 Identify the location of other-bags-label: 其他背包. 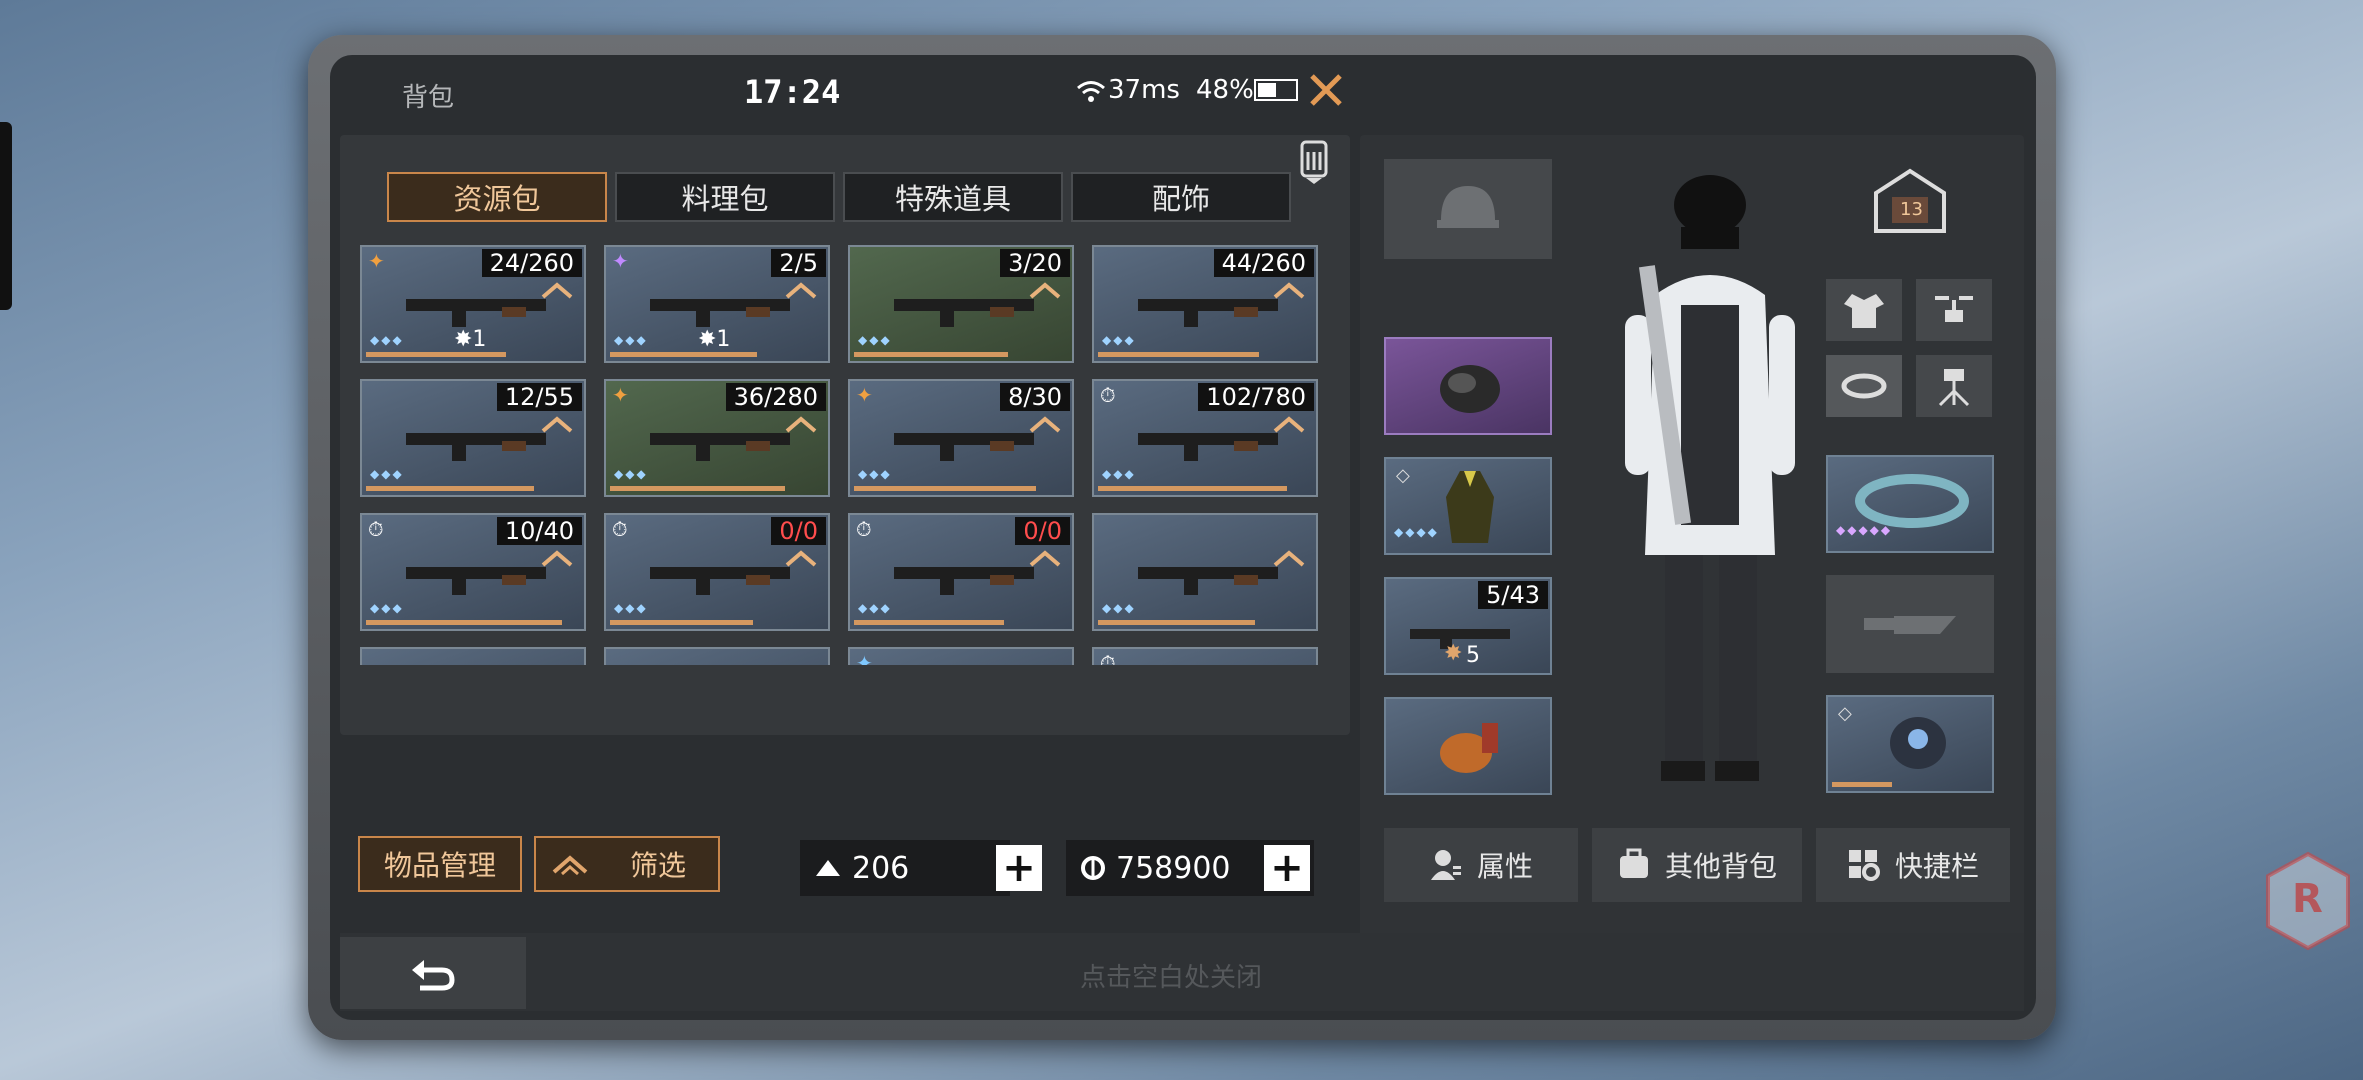
(1720, 866).